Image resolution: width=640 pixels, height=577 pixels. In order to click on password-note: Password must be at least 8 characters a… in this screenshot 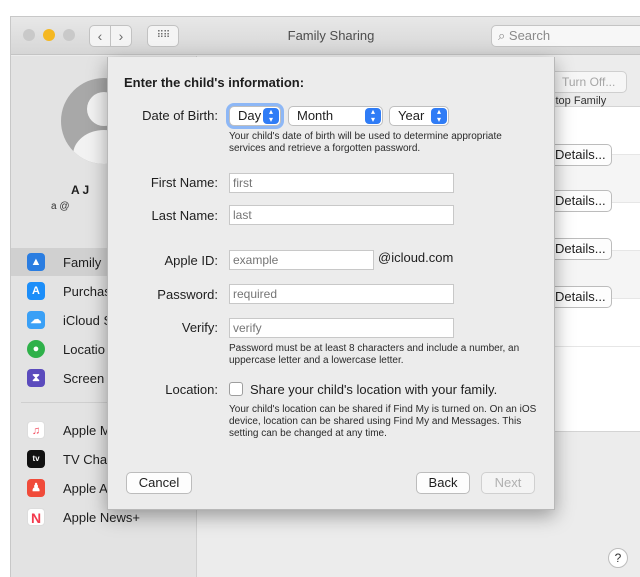, I will do `click(374, 354)`.